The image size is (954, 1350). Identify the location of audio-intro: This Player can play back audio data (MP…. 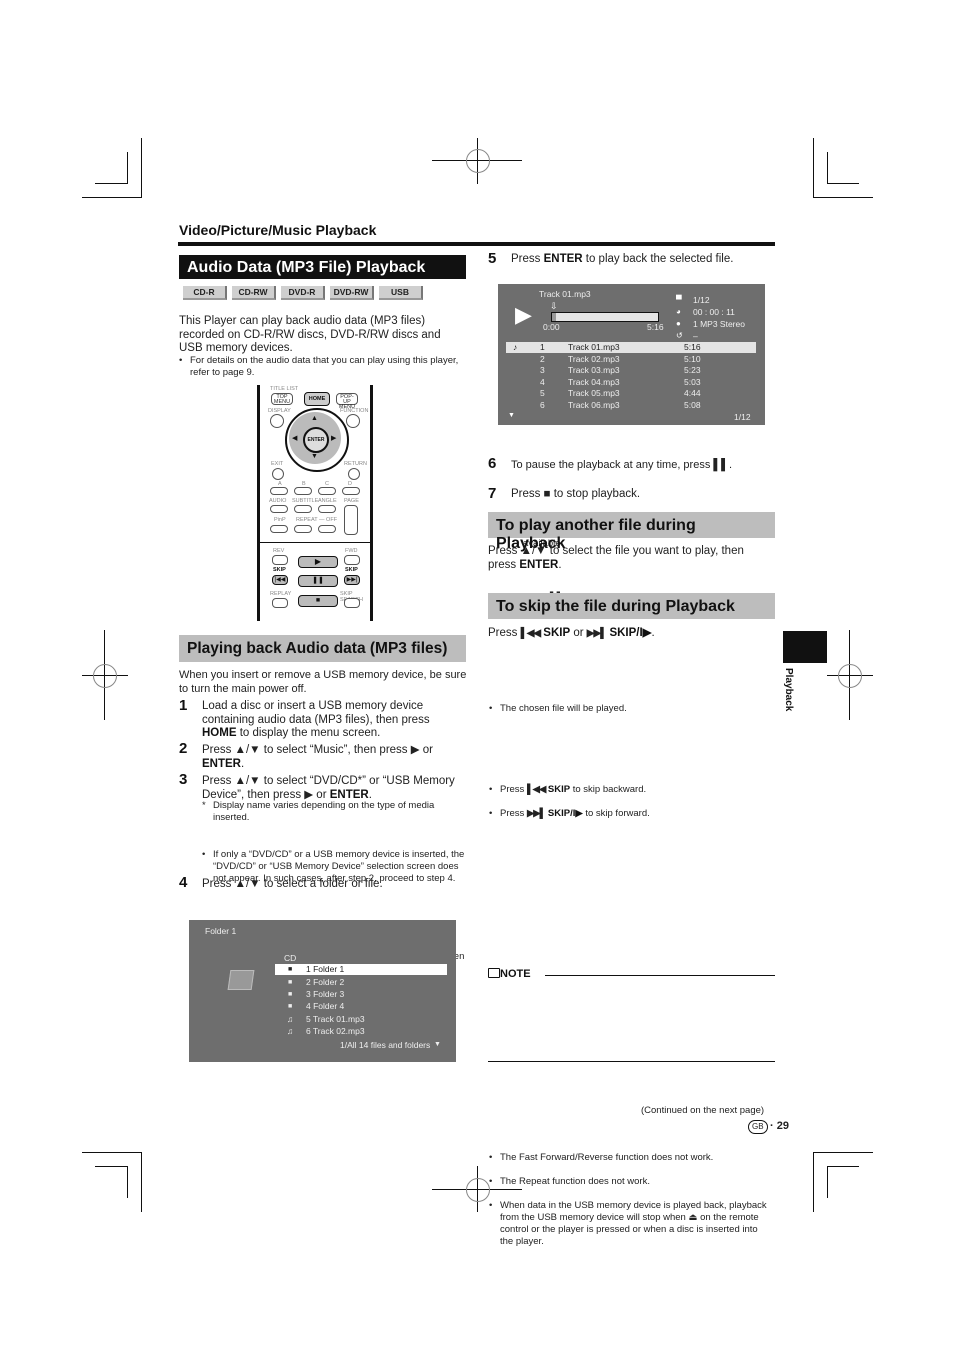
(310, 334).